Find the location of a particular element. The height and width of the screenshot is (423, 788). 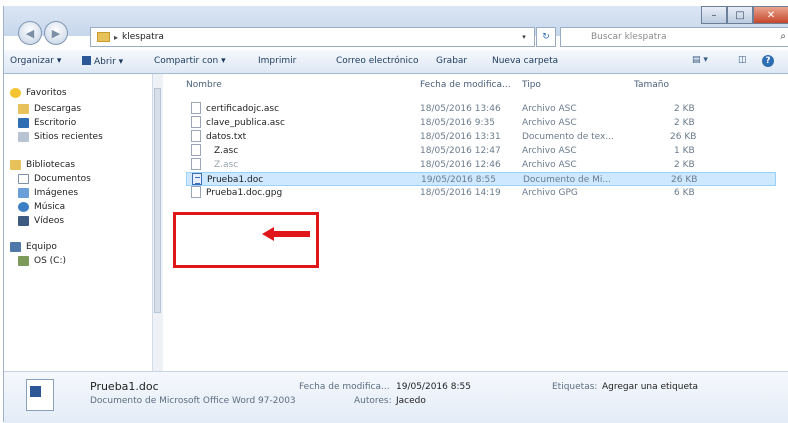

nav-documents: Documentos is located at coordinates (54, 179).